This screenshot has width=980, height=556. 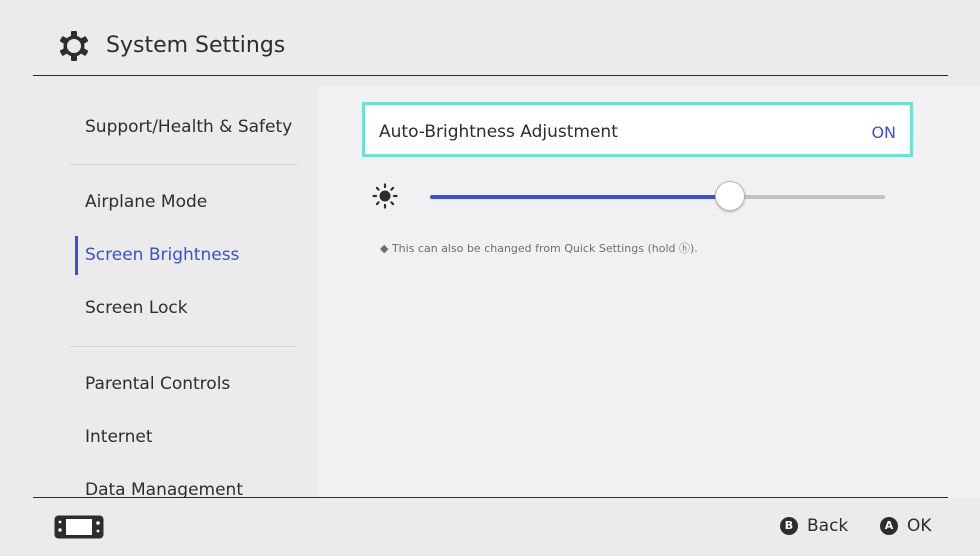 What do you see at coordinates (730, 196) in the screenshot?
I see `brightness-slider-thumb` at bounding box center [730, 196].